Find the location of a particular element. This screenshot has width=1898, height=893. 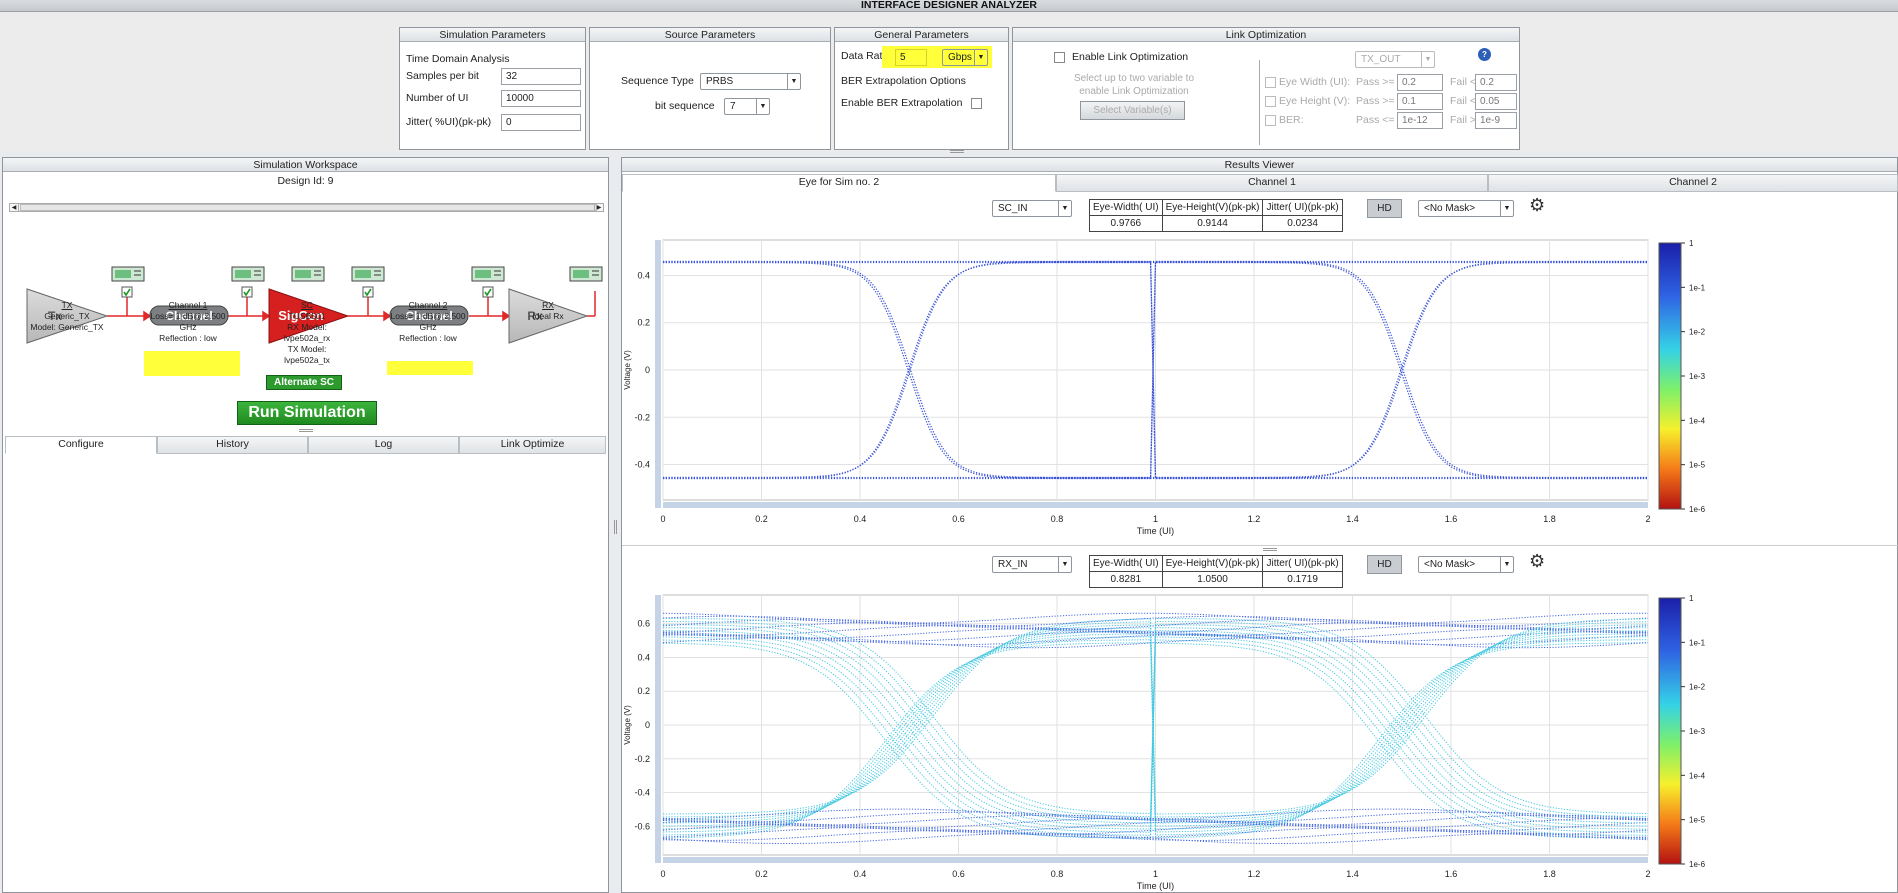

probe-select-2: RX_IN ▼ is located at coordinates (1032, 564).